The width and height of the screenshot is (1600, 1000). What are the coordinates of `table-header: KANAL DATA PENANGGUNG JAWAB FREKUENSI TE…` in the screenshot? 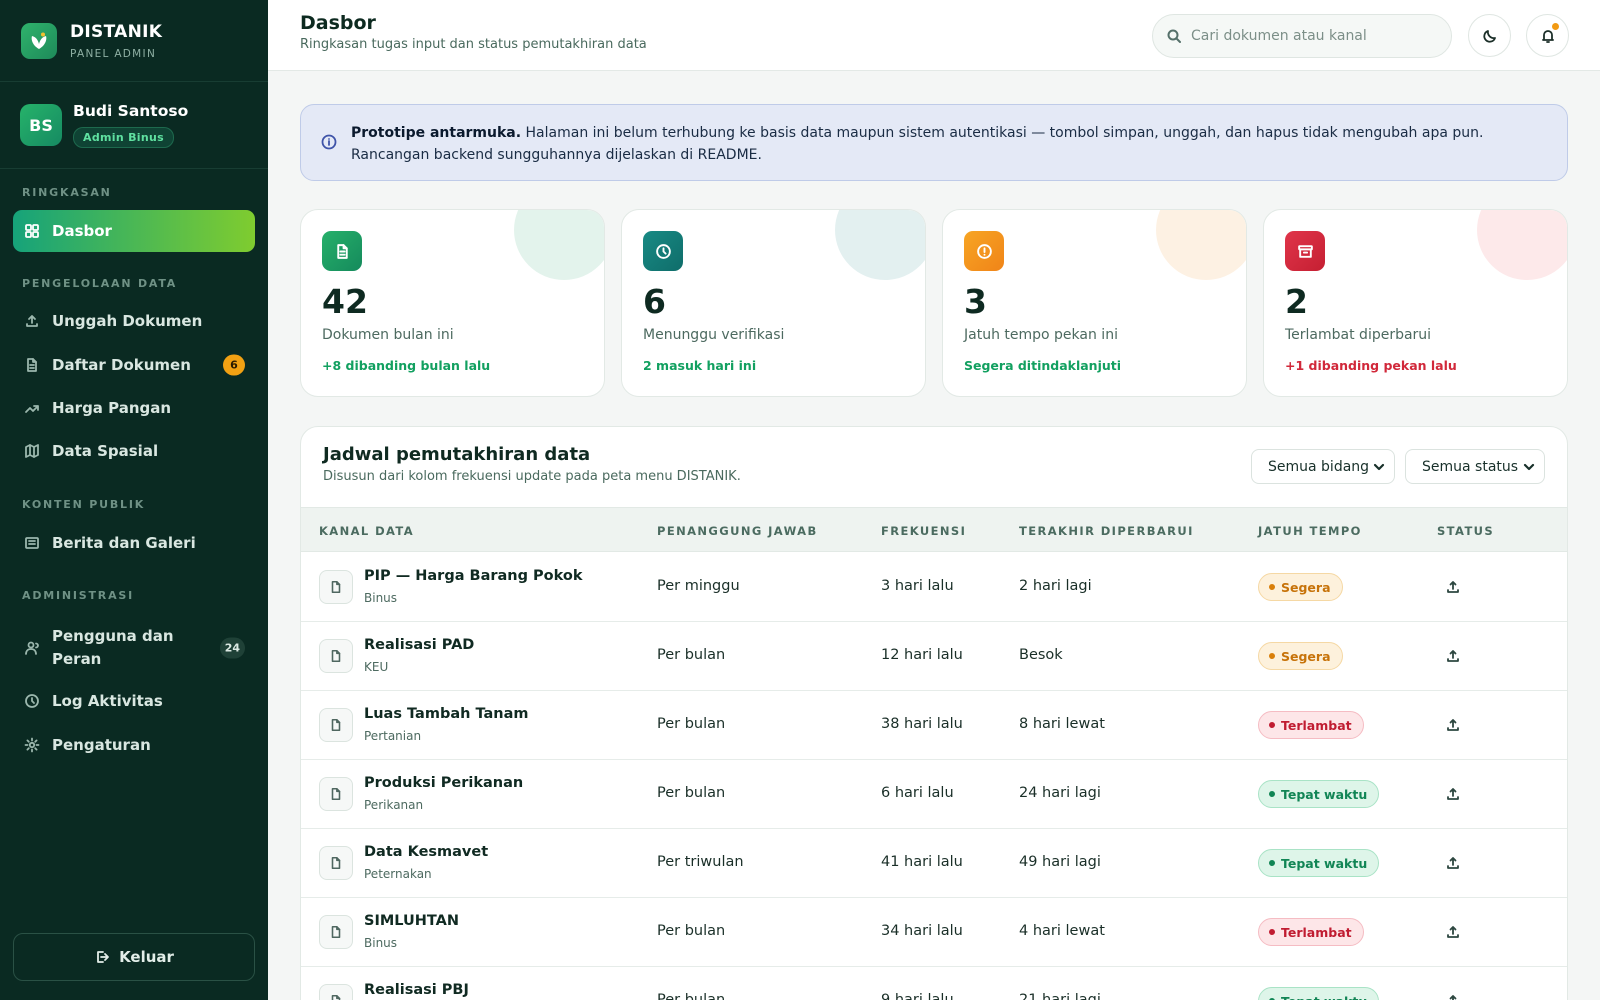 It's located at (934, 529).